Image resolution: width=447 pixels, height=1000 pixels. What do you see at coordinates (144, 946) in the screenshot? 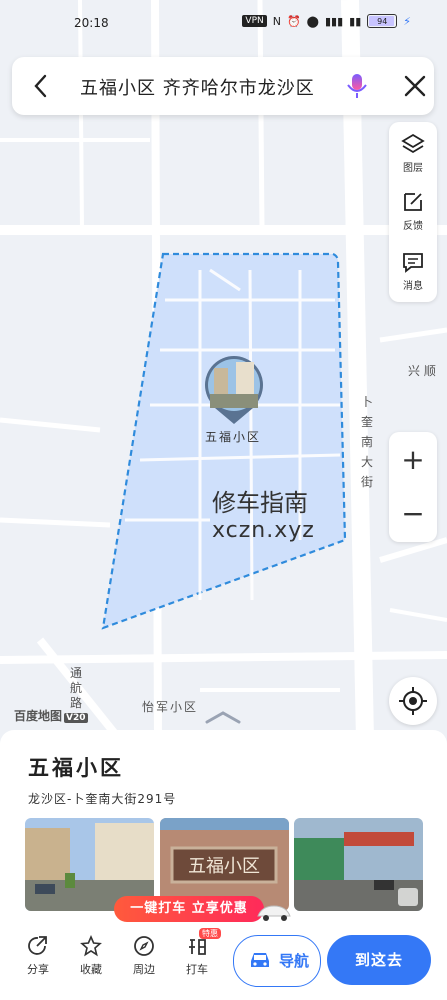
I see `compass-icon` at bounding box center [144, 946].